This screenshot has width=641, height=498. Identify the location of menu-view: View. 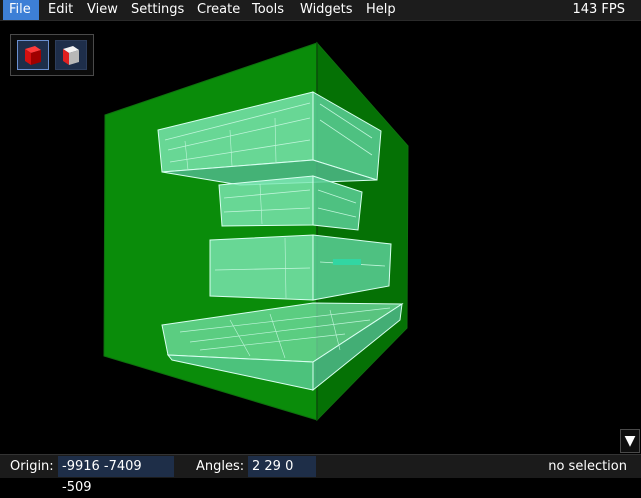
(101, 10).